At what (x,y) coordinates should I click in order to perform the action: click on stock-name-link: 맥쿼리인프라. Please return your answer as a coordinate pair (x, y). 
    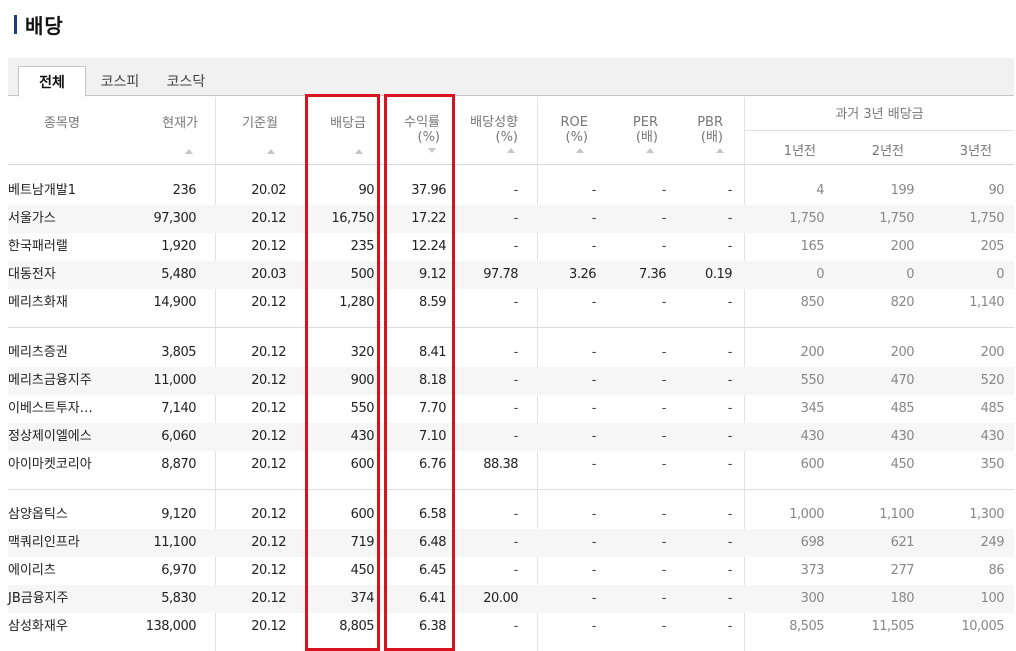
    Looking at the image, I should click on (68, 543).